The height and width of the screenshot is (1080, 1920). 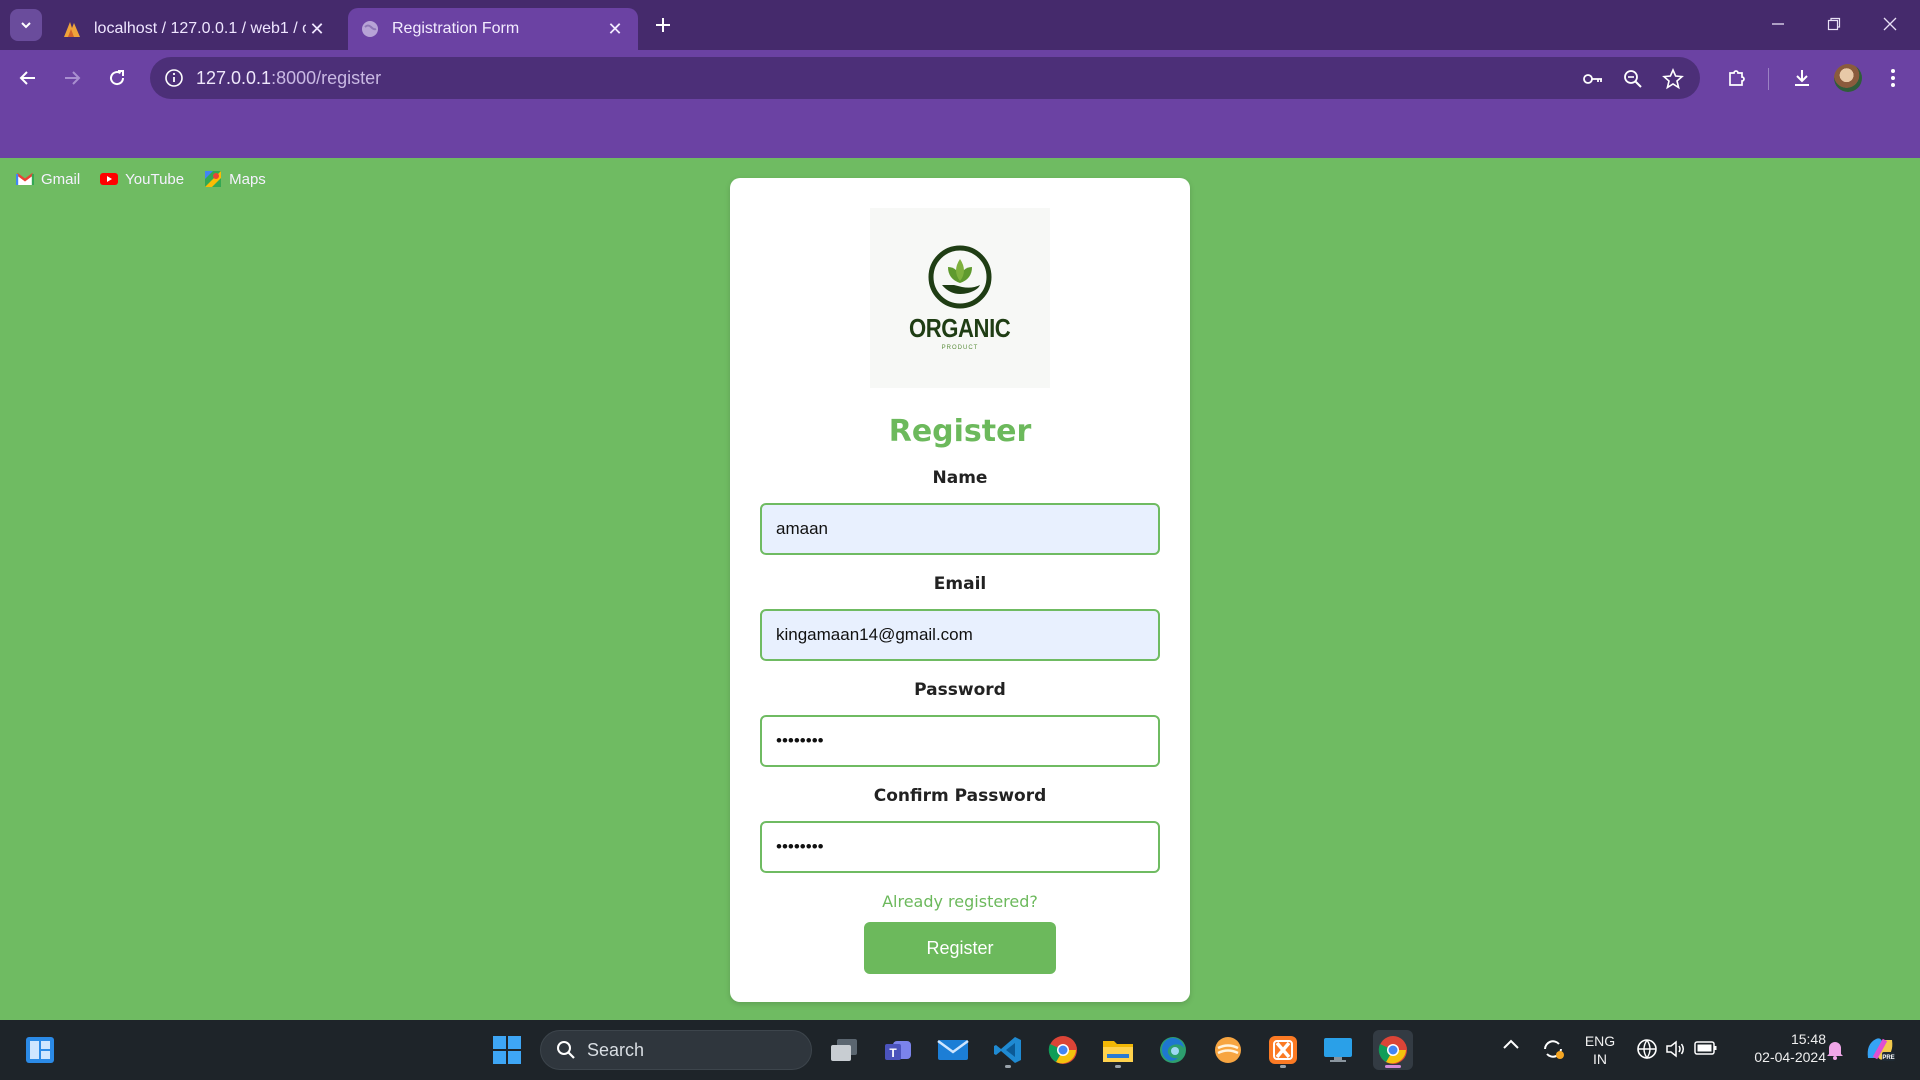 I want to click on minimize-button, so click(x=1778, y=24).